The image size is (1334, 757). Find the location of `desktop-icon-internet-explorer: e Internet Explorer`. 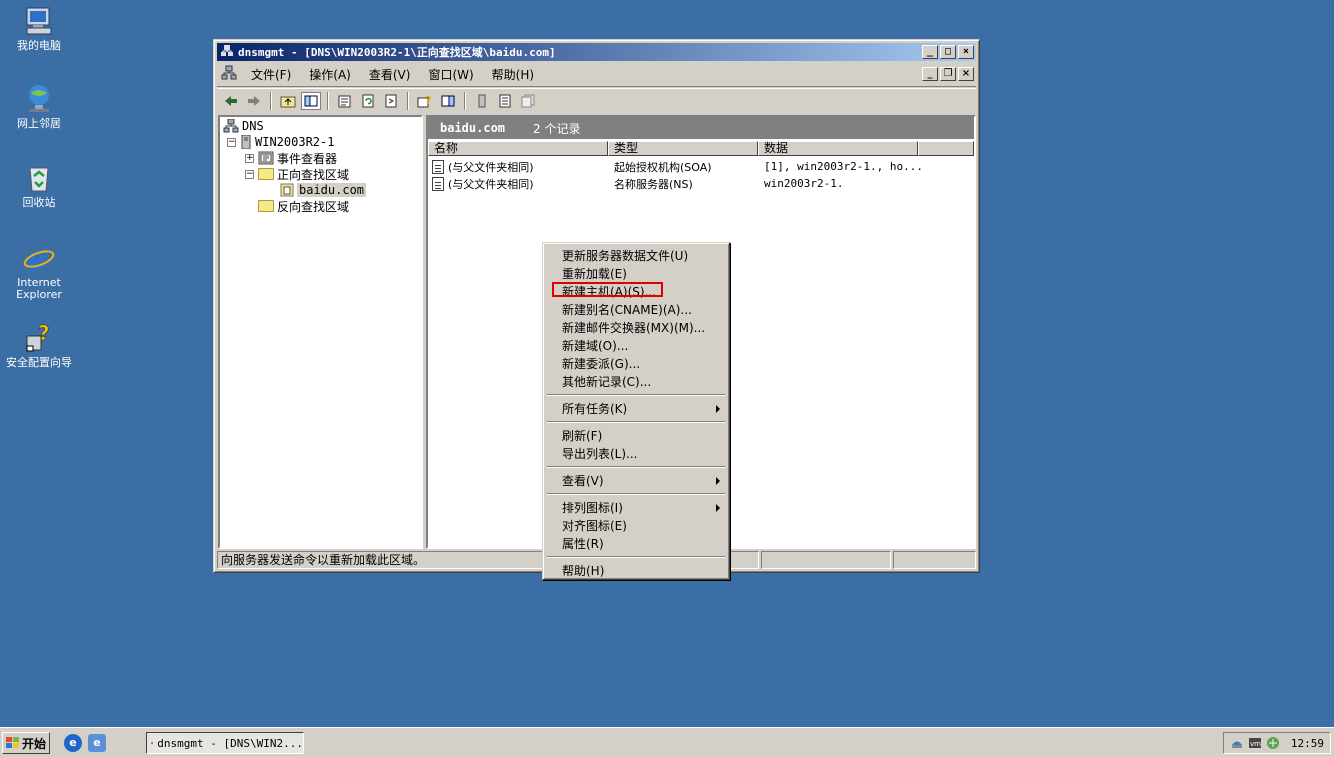

desktop-icon-internet-explorer: e Internet Explorer is located at coordinates (39, 271).